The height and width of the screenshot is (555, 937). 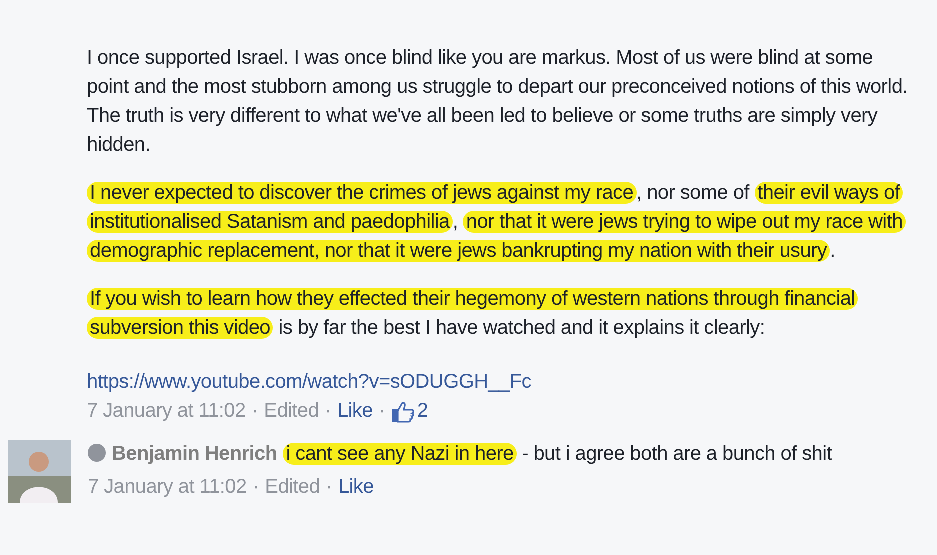 I want to click on like-count: 2, so click(x=422, y=411).